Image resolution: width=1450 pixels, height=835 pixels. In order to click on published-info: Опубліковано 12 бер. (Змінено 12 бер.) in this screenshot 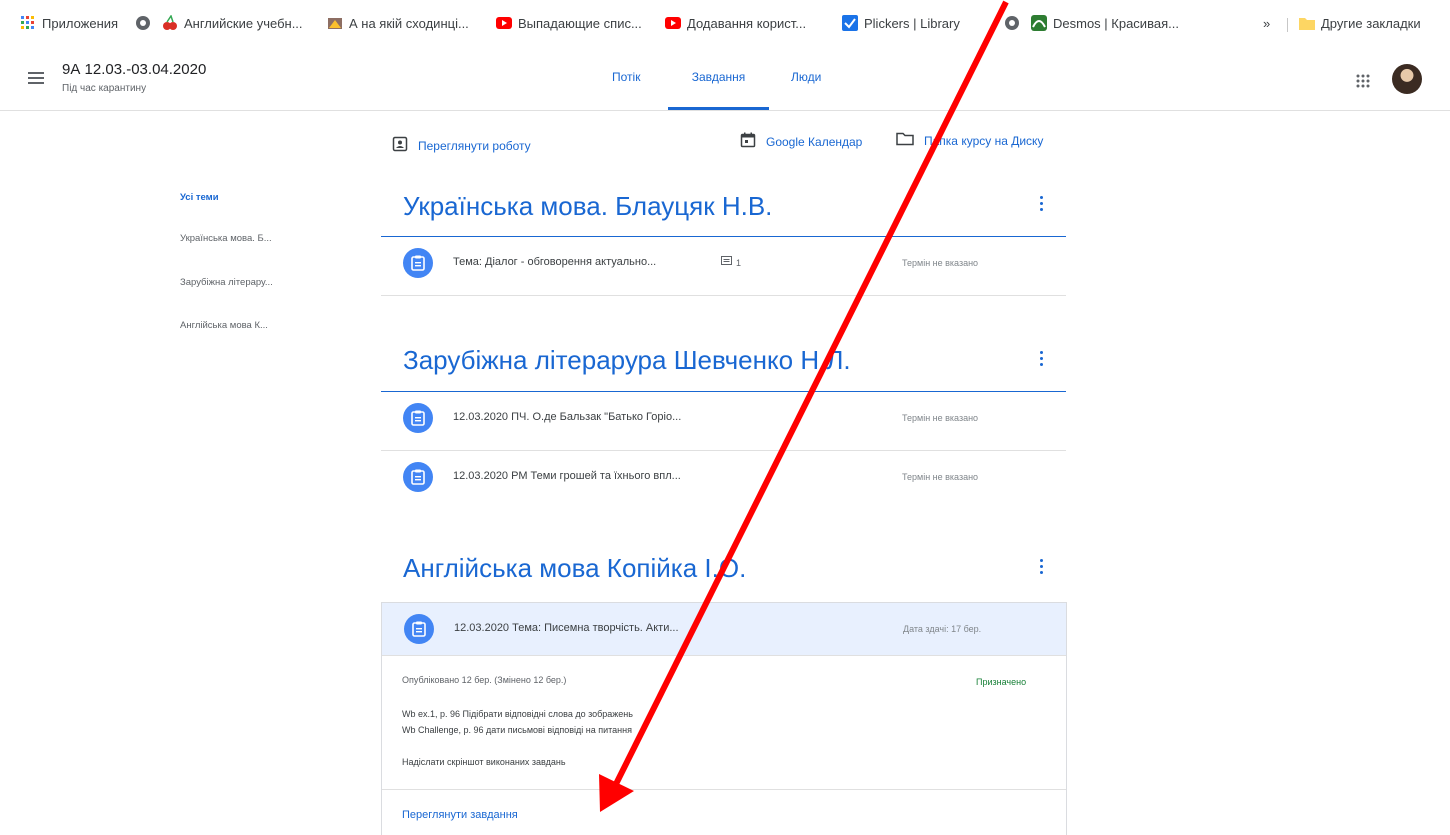, I will do `click(484, 680)`.